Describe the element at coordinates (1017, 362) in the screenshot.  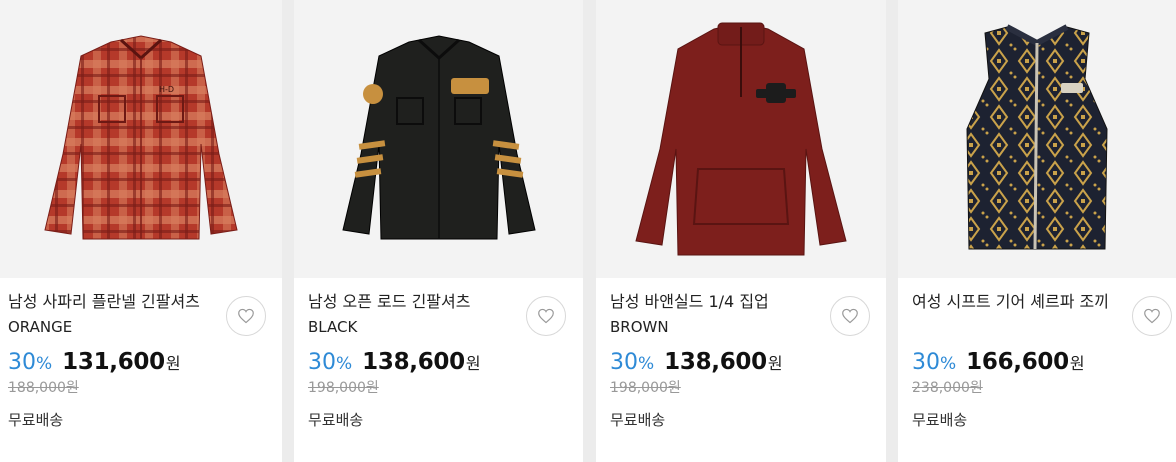
I see `sale-price: 166,600` at that location.